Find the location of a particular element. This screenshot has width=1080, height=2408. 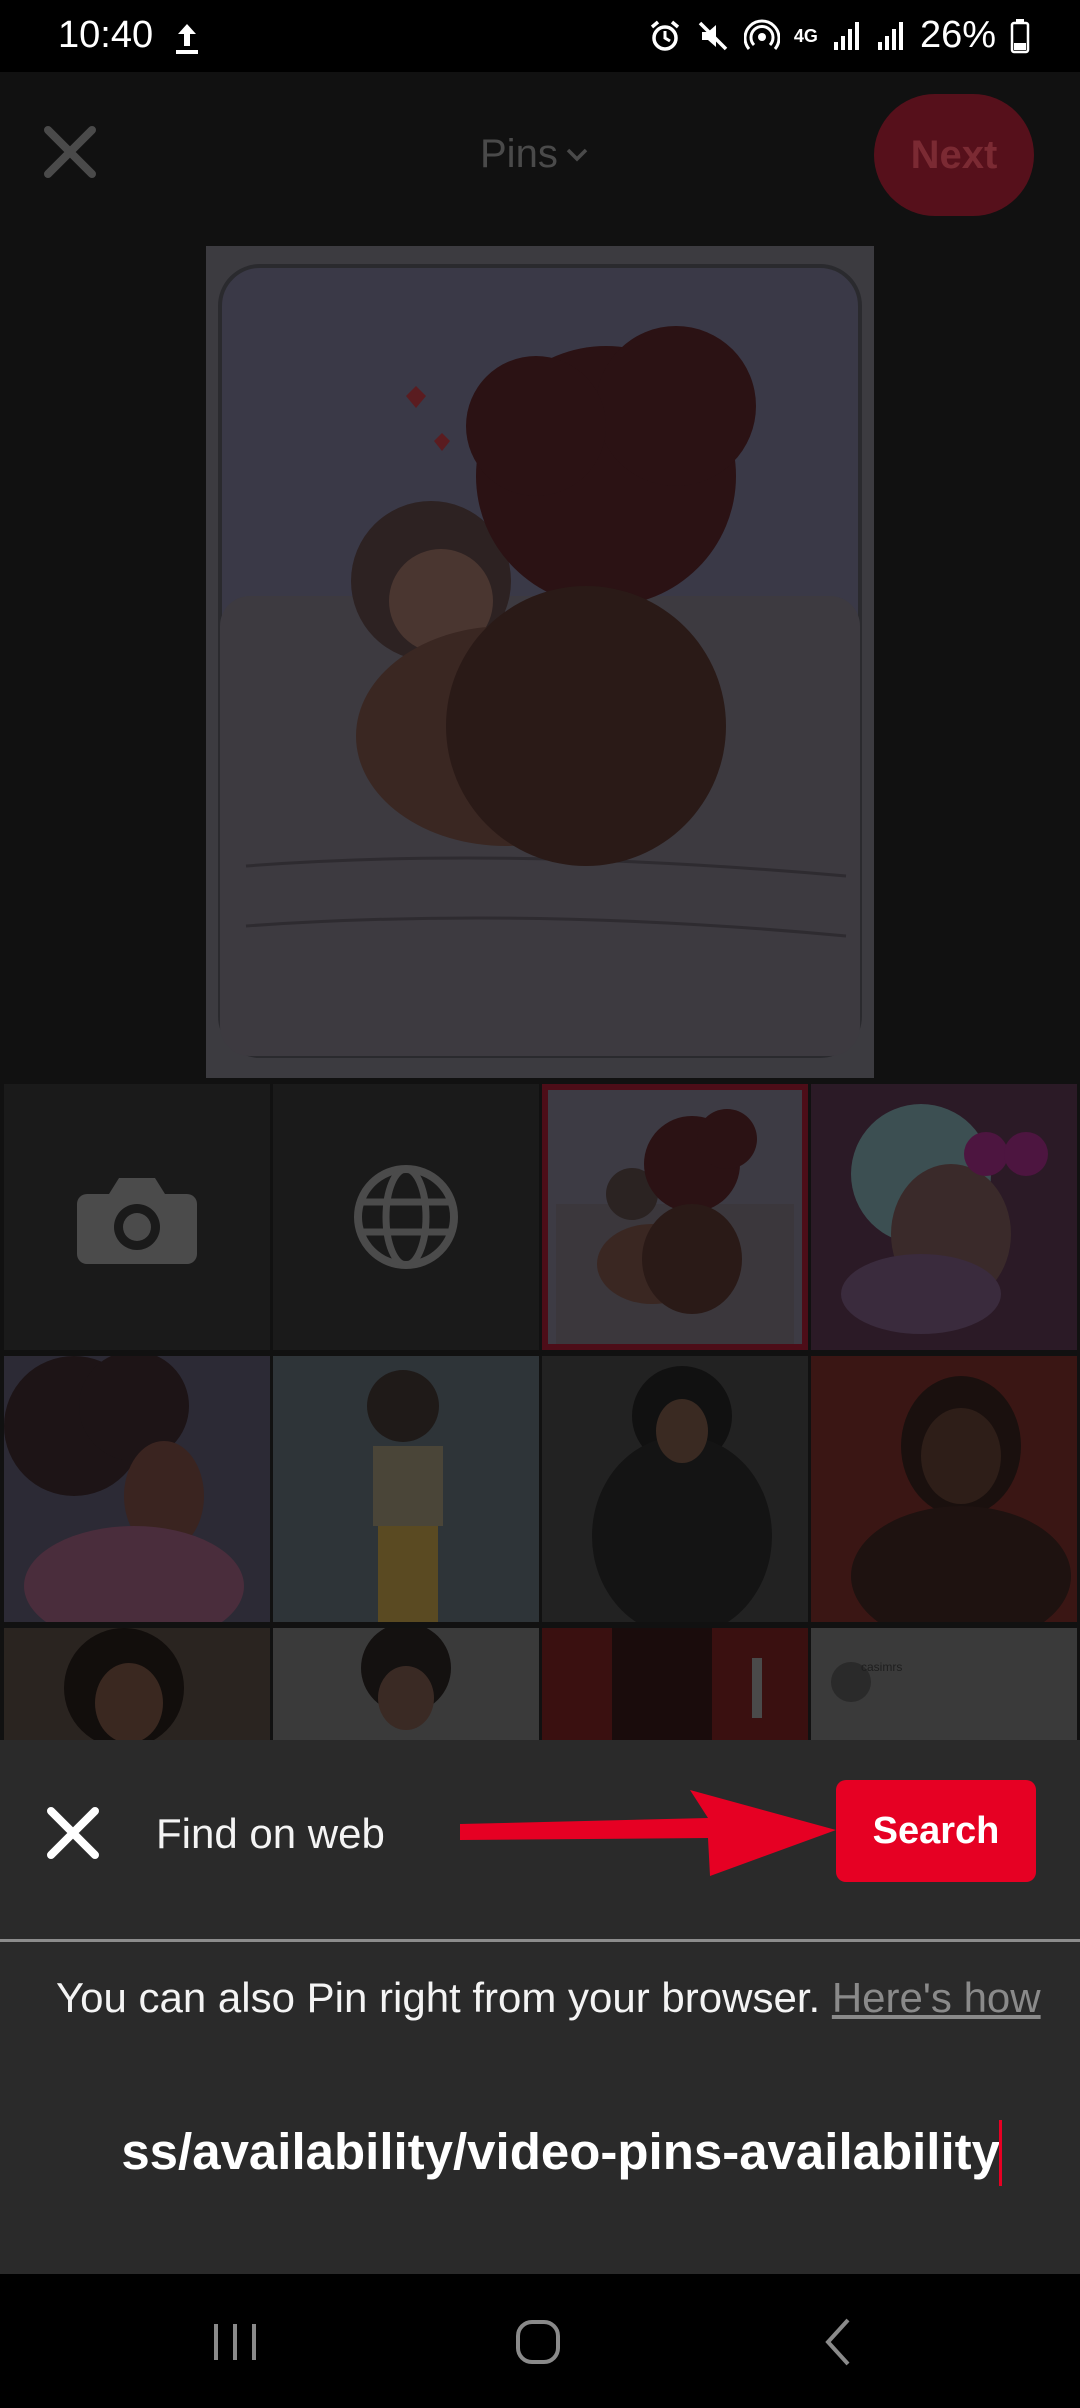

status-time: 10:40 is located at coordinates (106, 35).